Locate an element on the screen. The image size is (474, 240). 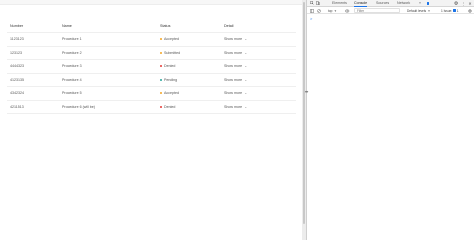
scrollbar-thumb is located at coordinates (304, 113).